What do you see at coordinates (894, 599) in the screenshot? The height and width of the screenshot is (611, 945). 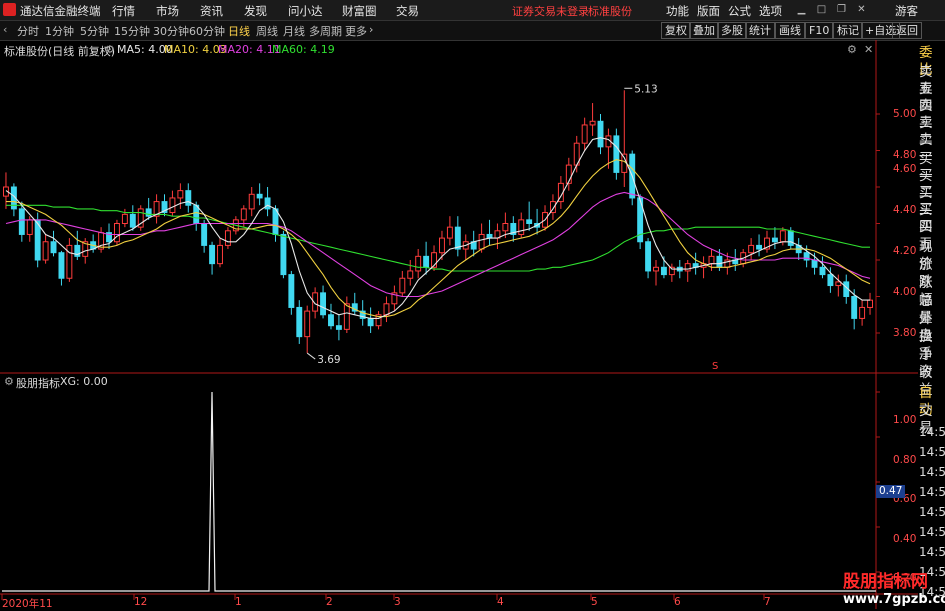 I see `watermark-url: www.7gpzb.com` at bounding box center [894, 599].